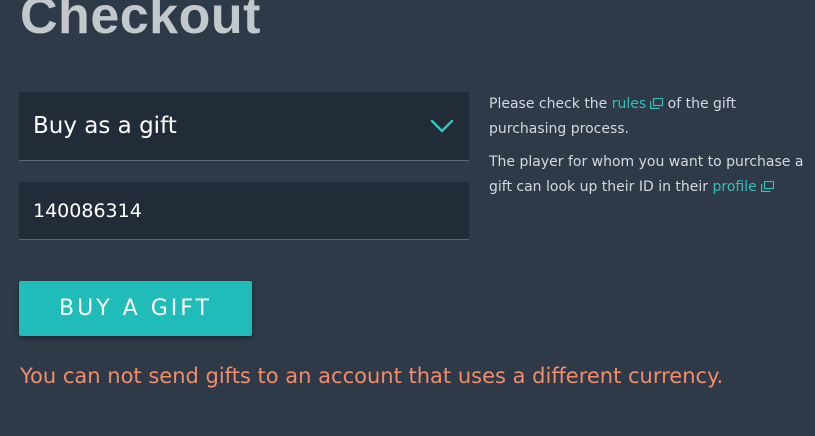 This screenshot has height=436, width=815. I want to click on rules-info-prefix: Please check the, so click(548, 104).